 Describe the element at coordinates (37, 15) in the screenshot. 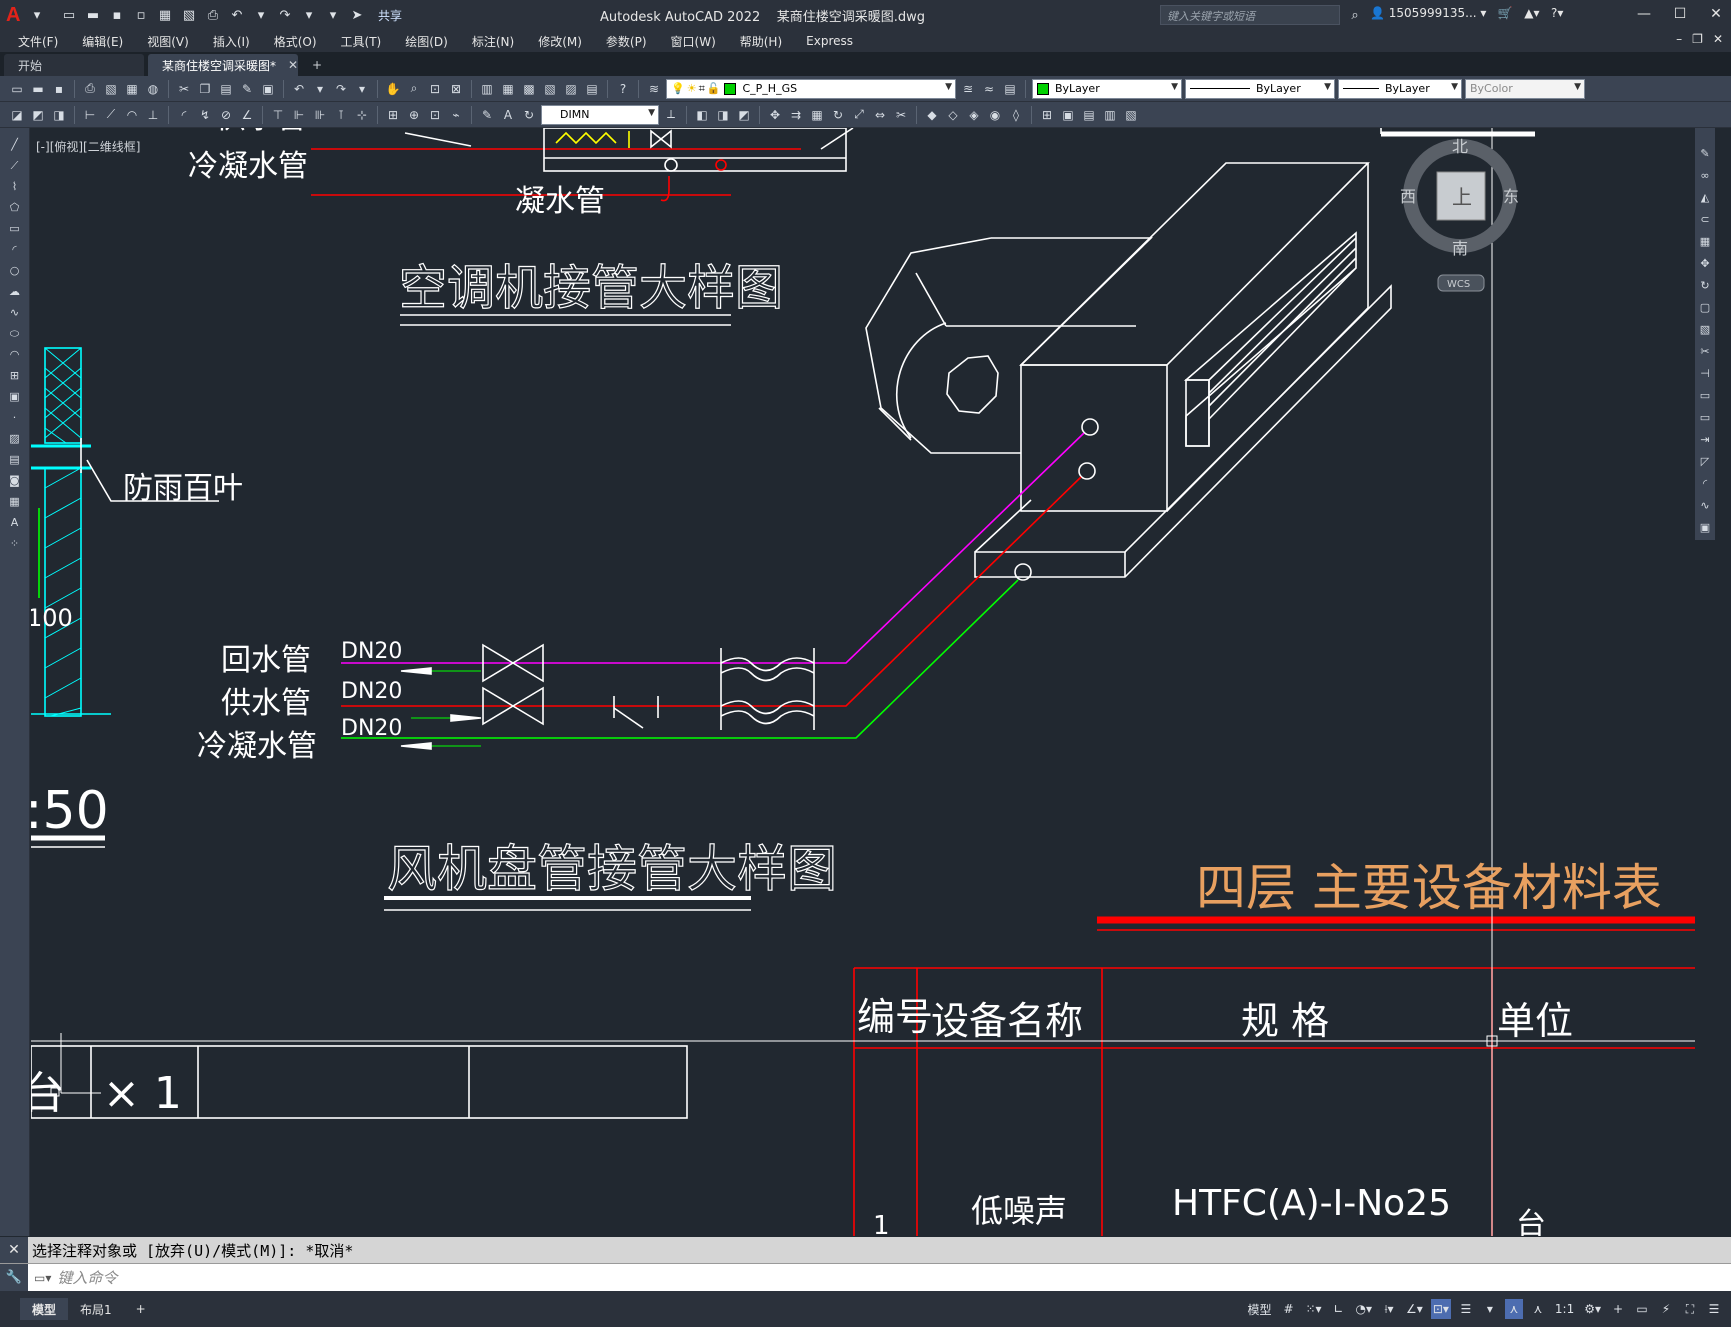

I see `app-menu-arrow-icon: ▾` at that location.